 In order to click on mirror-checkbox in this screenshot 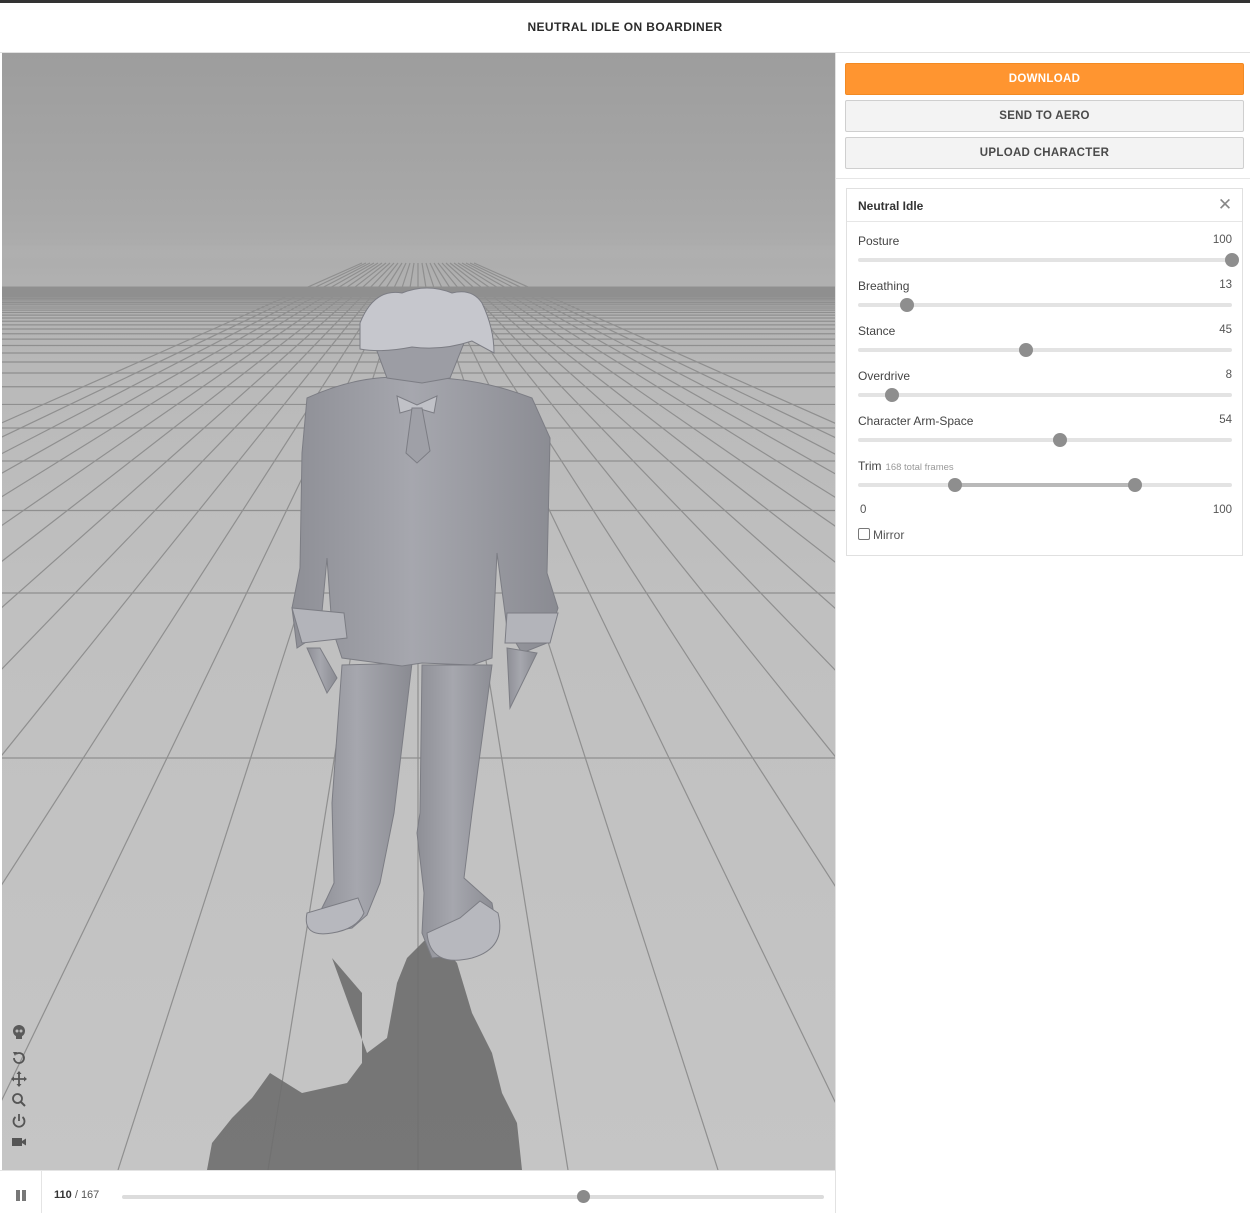, I will do `click(864, 534)`.